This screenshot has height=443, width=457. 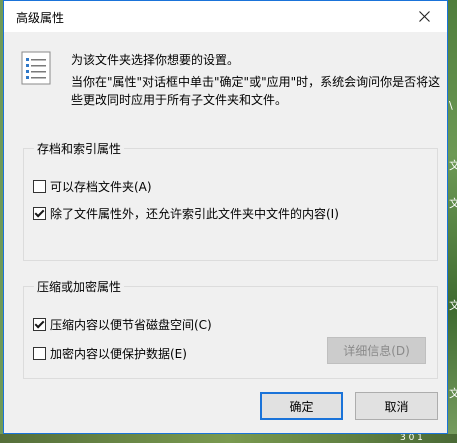 What do you see at coordinates (179, 100) in the screenshot?
I see `info-text-line: 些更改同时应用于所有子文件夹和文件。` at bounding box center [179, 100].